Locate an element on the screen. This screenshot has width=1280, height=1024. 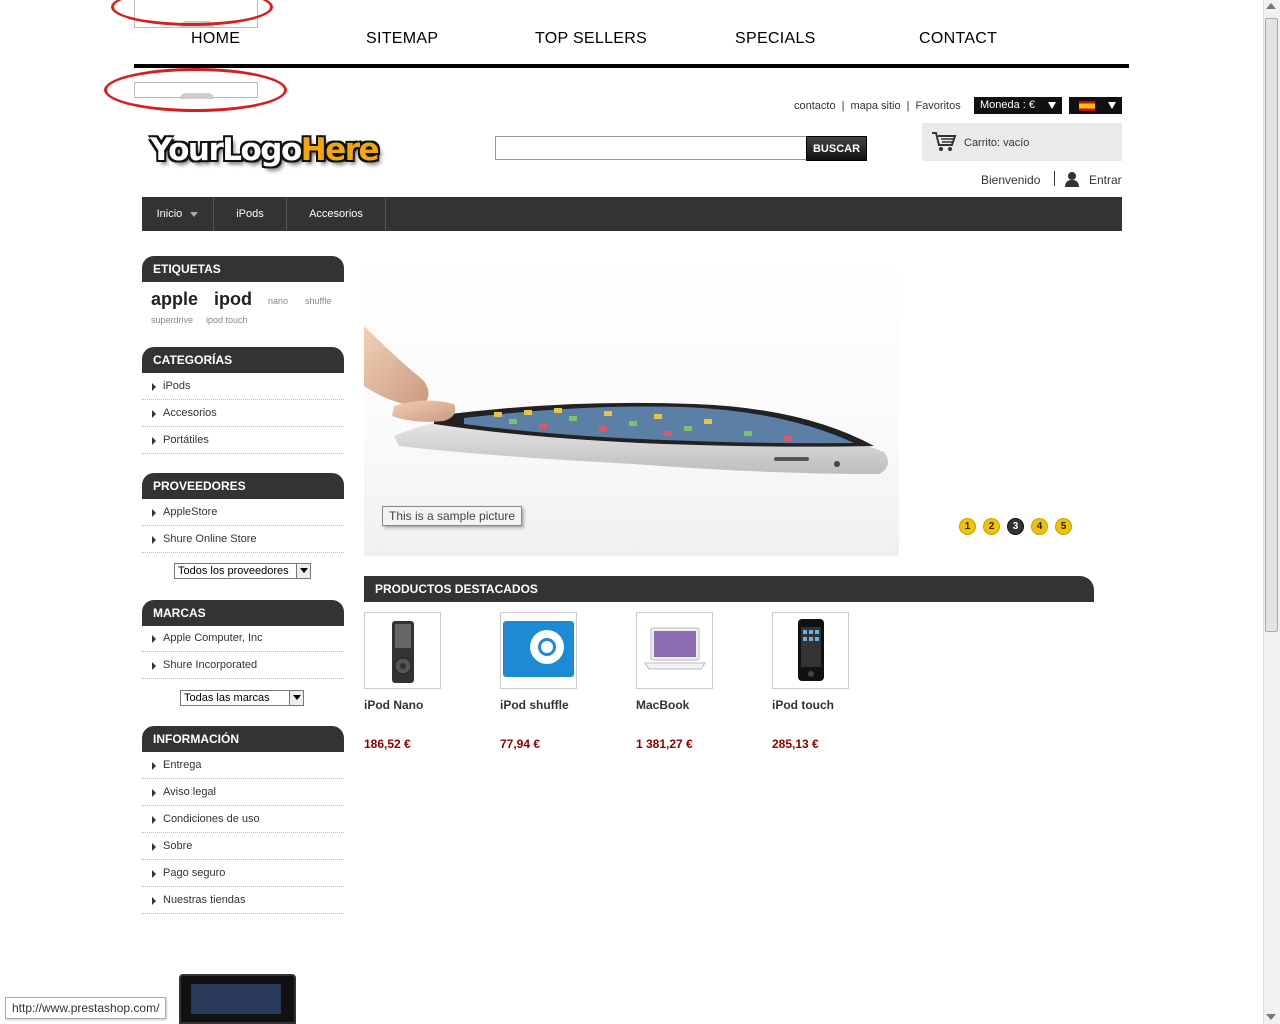
suppliers-select-value: Todos los proveedores is located at coordinates (233, 571).